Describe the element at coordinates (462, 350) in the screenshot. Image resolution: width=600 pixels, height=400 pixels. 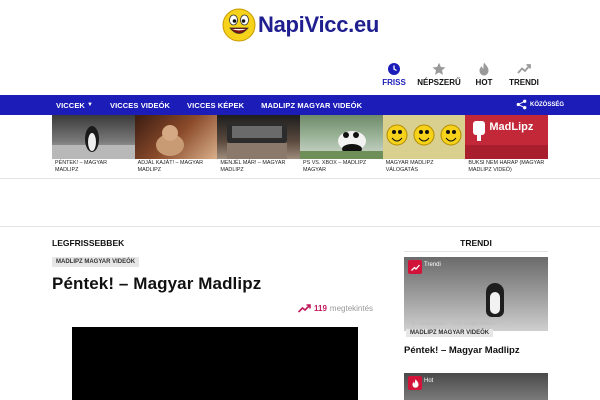
I see `sidebar-article-title: Péntek! – Magyar Madlipz` at that location.